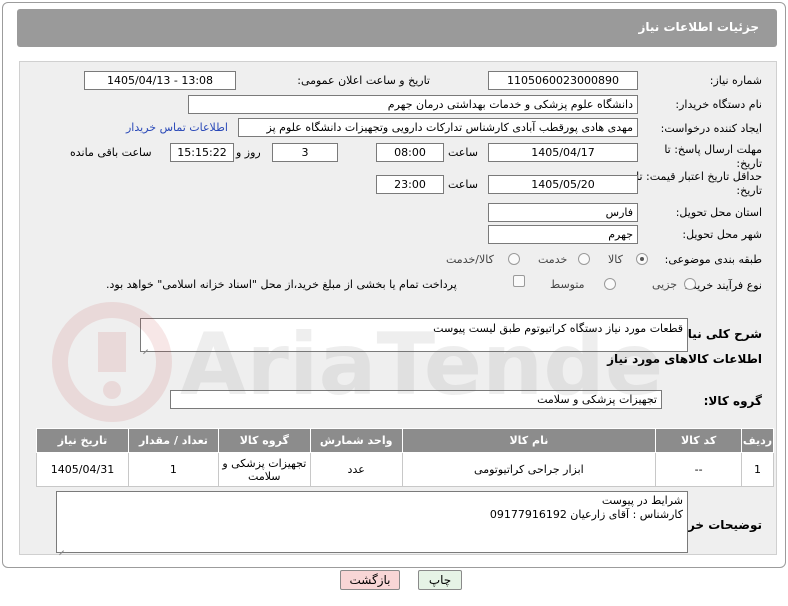 Image resolution: width=788 pixels, height=606 pixels. I want to click on col-name: نام کالا, so click(529, 440).